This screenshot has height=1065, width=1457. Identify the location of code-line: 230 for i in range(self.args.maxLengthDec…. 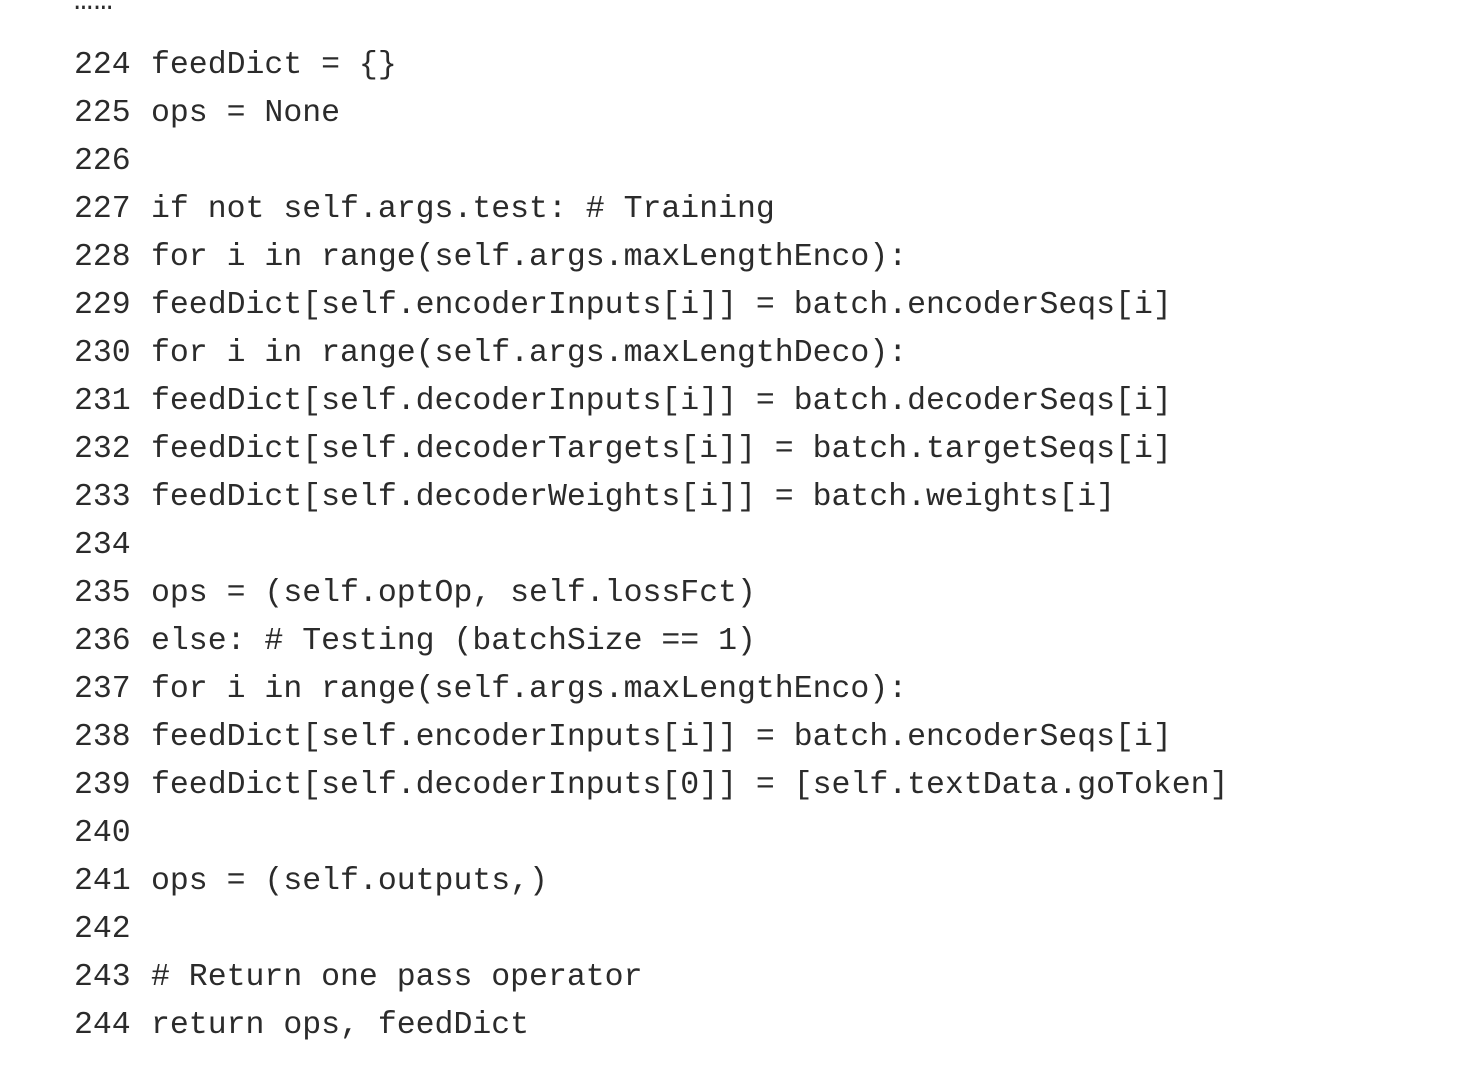
(651, 354).